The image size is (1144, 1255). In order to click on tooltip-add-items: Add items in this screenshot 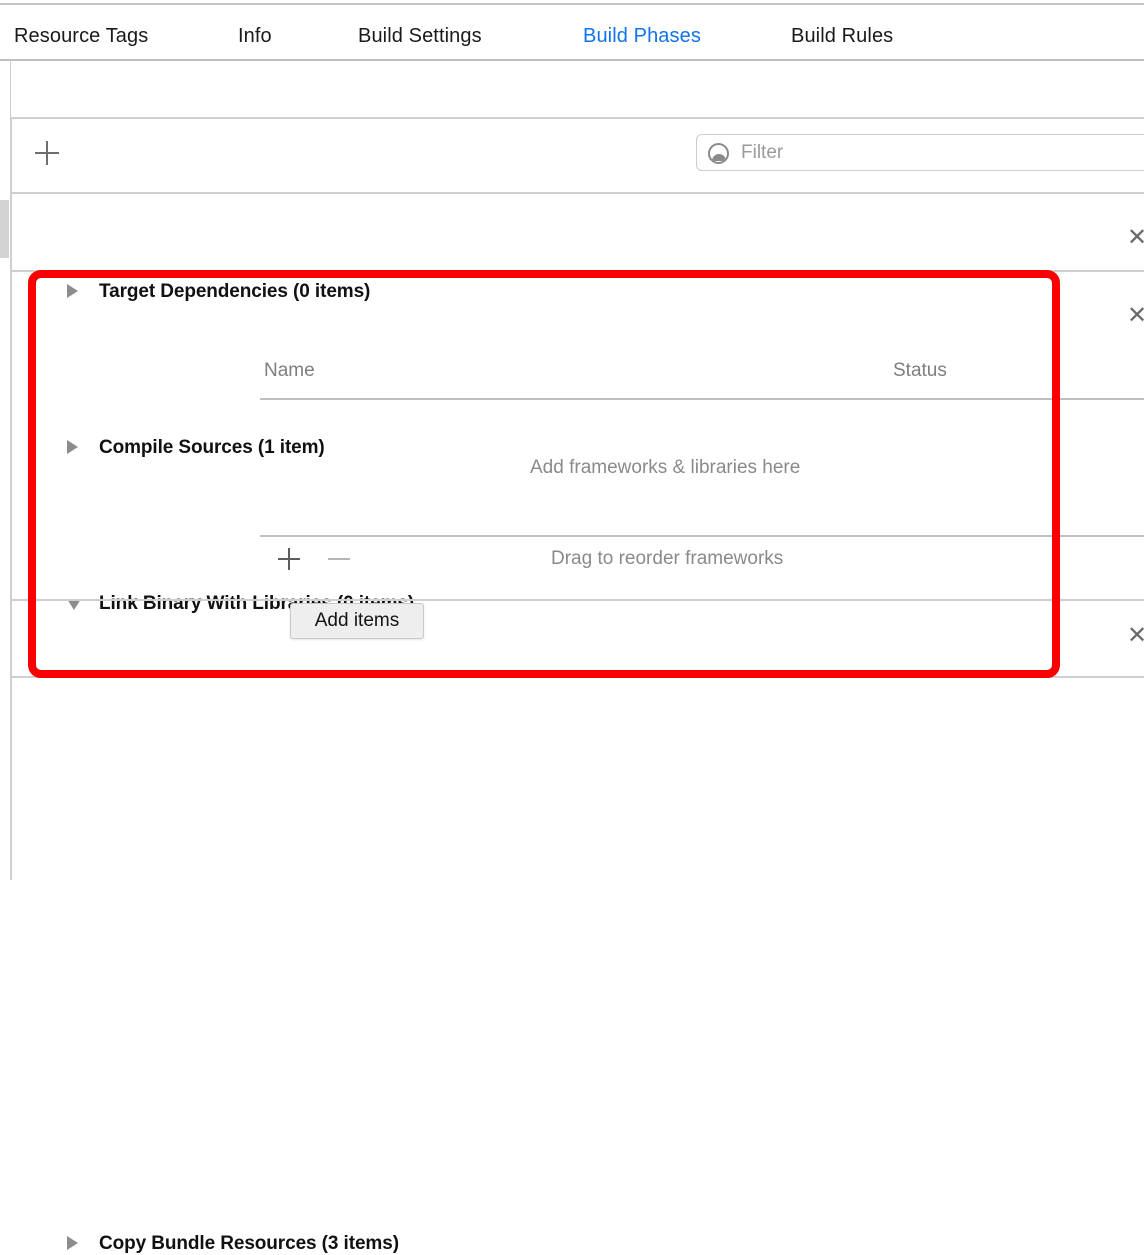, I will do `click(357, 621)`.